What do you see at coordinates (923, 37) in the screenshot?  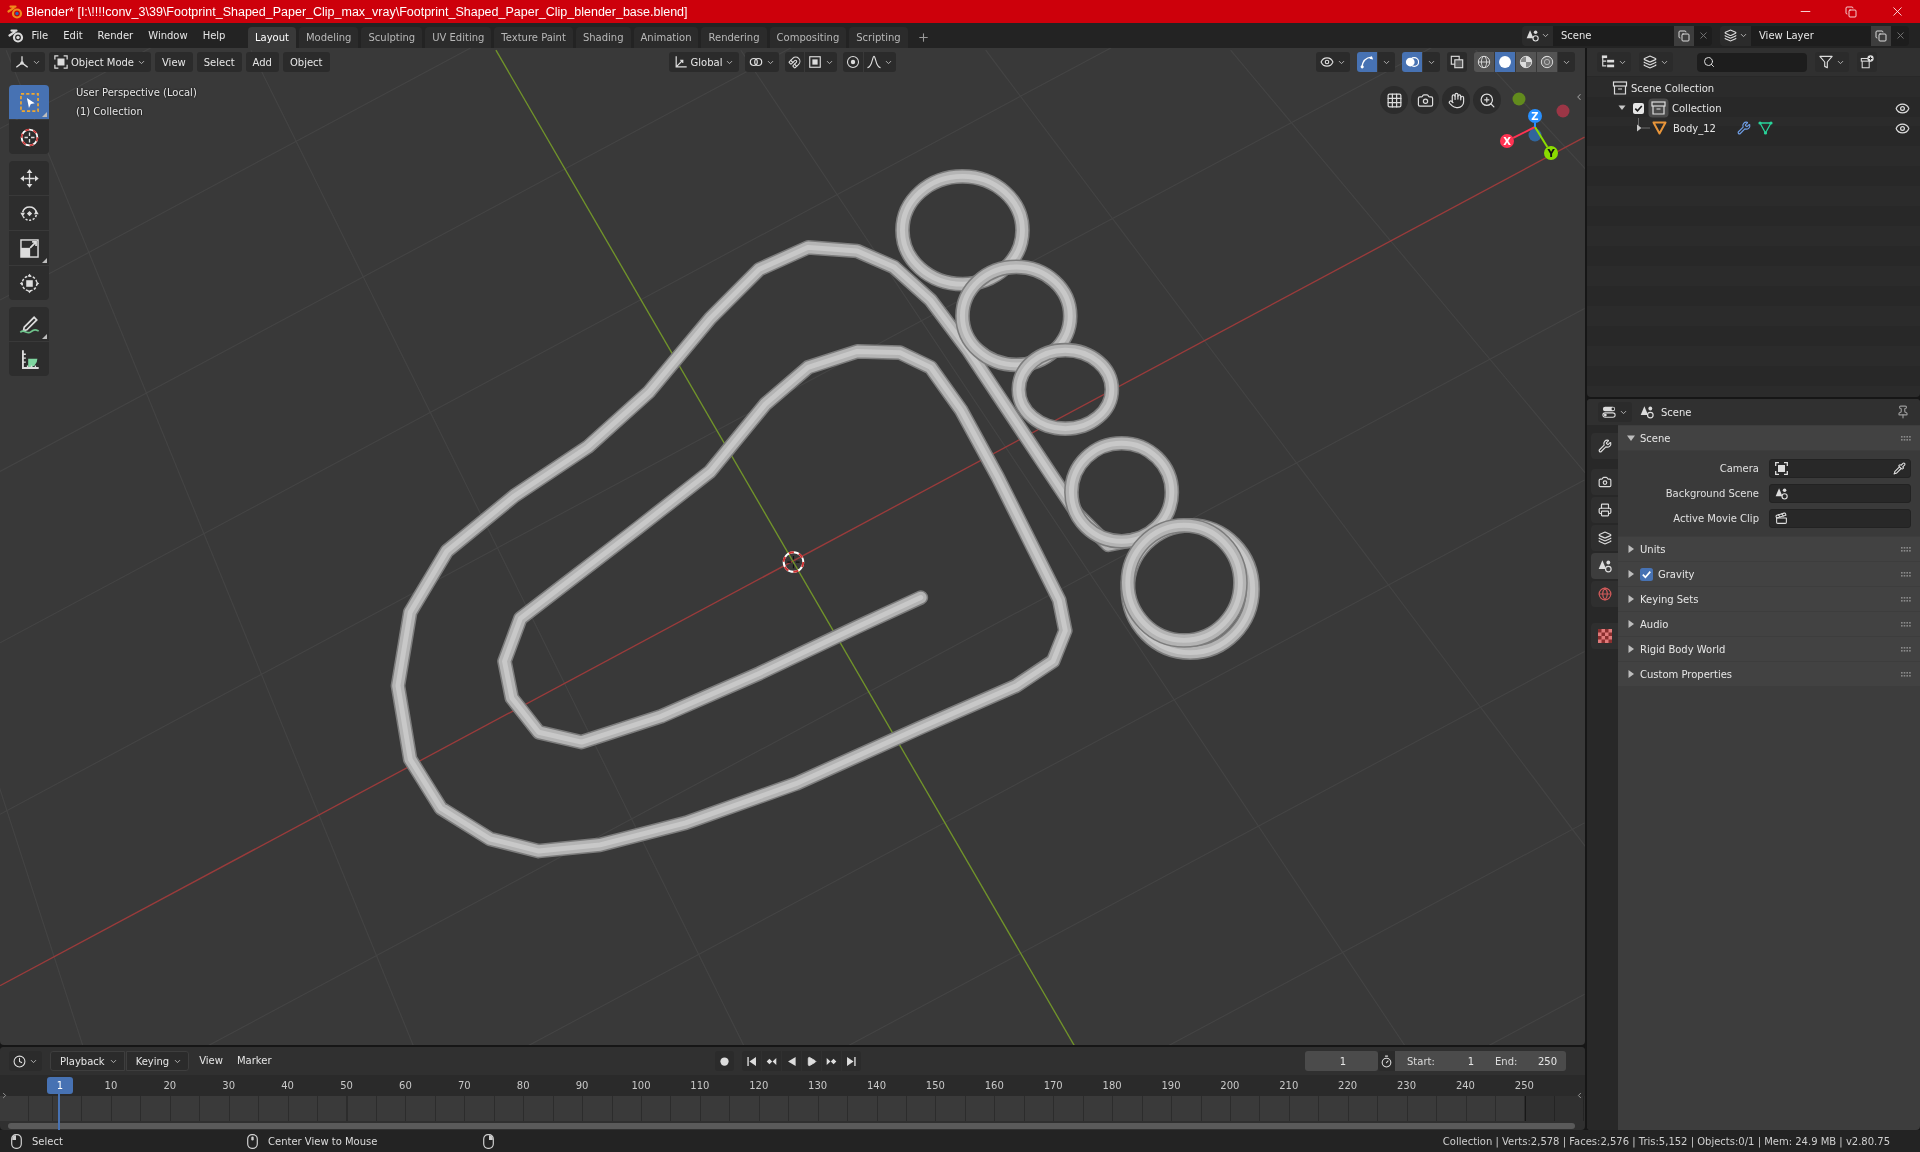 I see `add-icon` at bounding box center [923, 37].